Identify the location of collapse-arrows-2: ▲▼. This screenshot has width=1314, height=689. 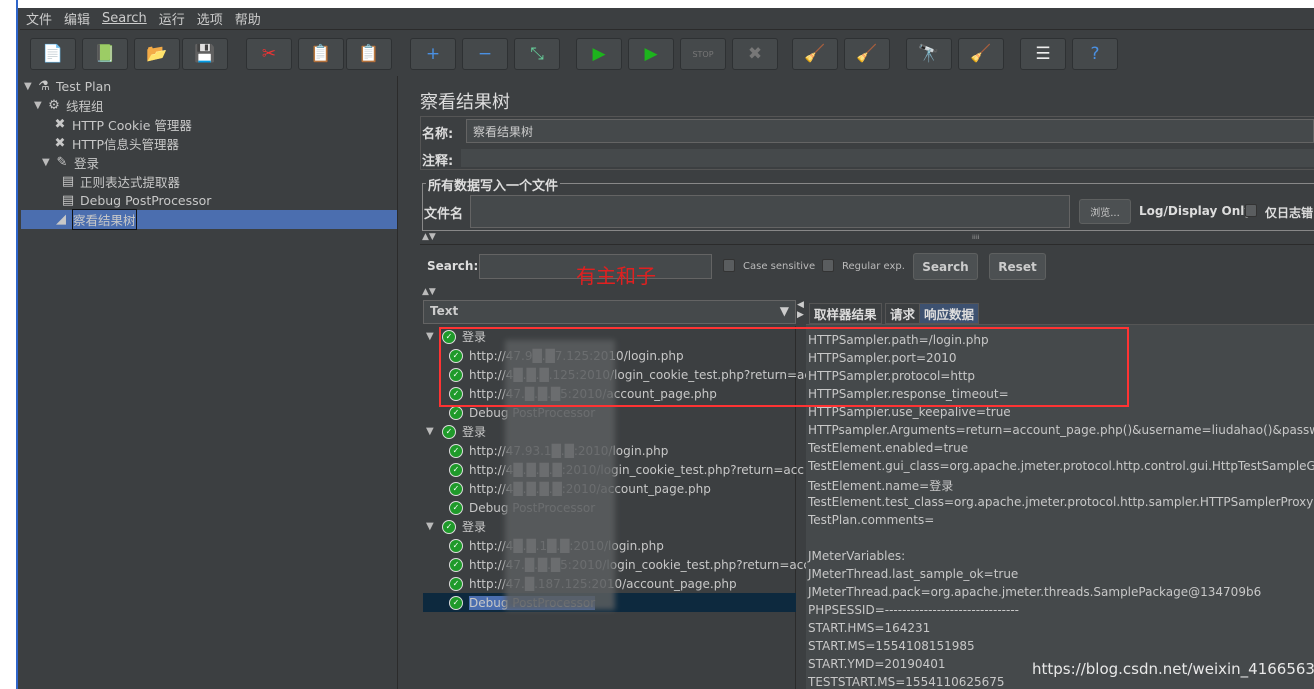
(429, 292).